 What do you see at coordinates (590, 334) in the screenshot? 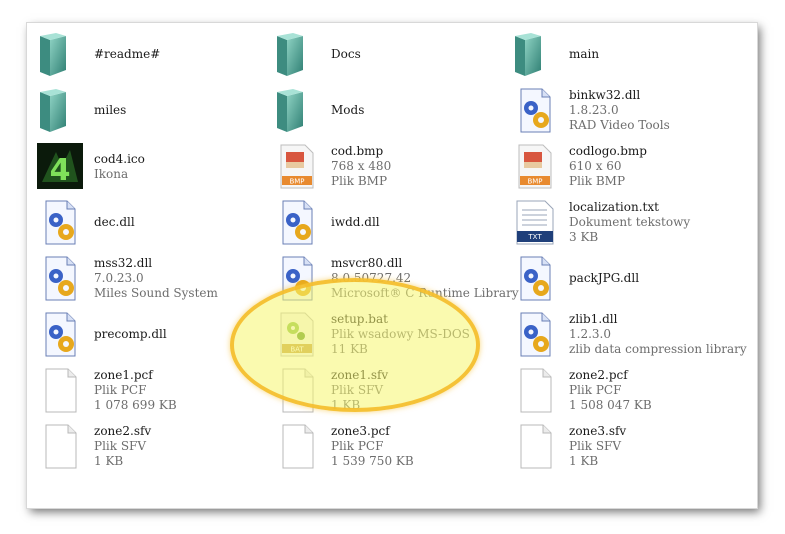
I see `file-detail: 1.2.3.0` at bounding box center [590, 334].